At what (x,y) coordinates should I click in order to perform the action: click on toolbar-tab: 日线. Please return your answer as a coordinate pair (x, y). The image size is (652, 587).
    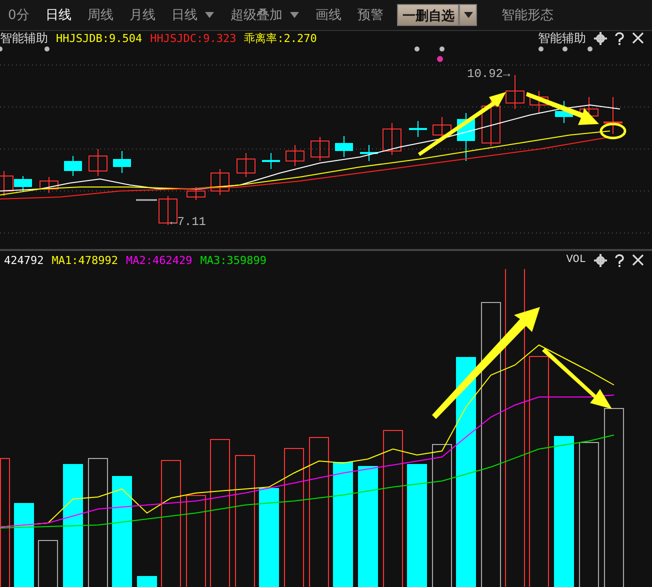
    Looking at the image, I should click on (58, 15).